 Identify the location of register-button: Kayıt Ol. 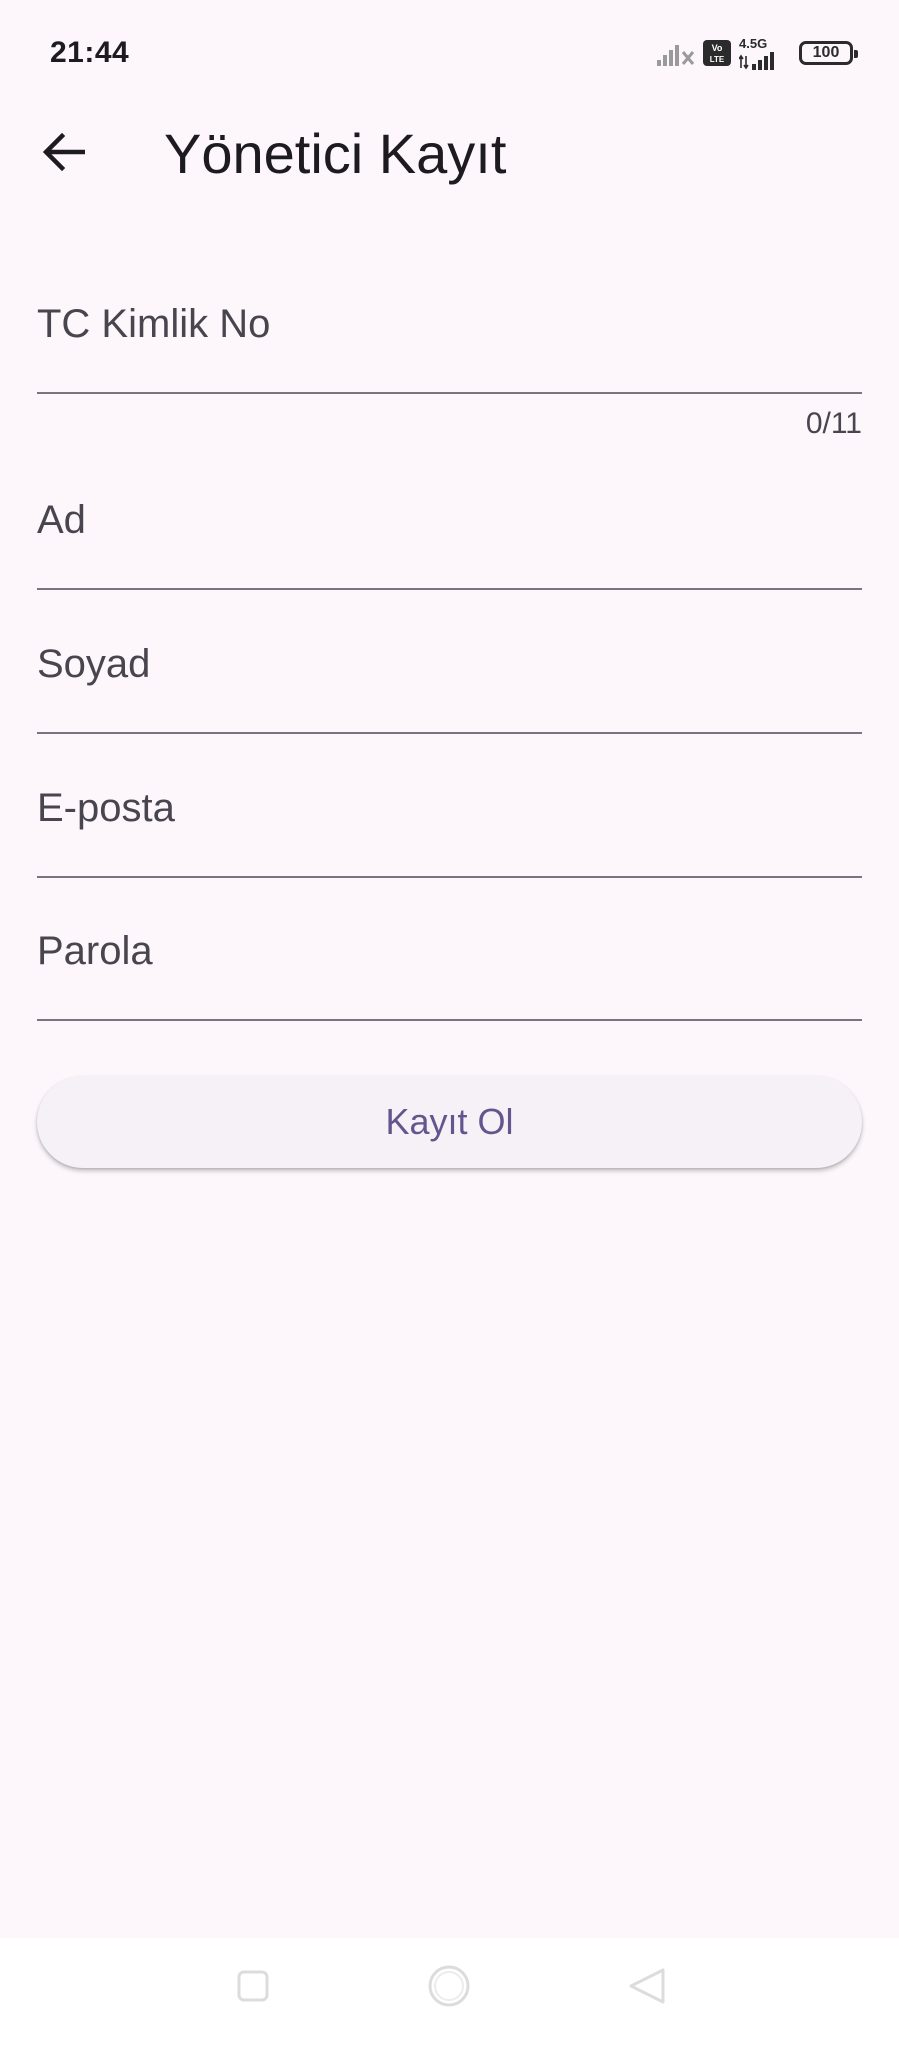
(449, 1122).